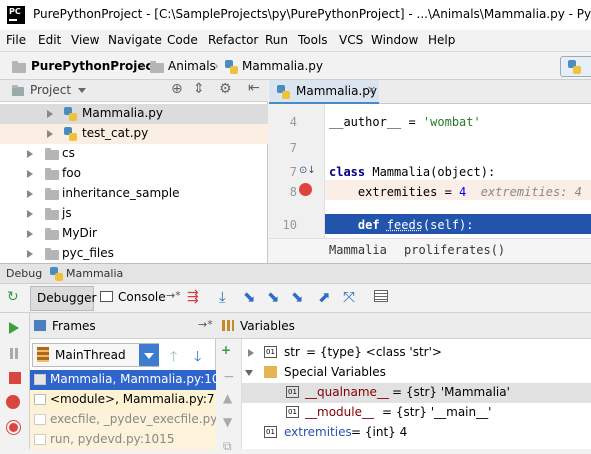 The width and height of the screenshot is (591, 454). What do you see at coordinates (63, 298) in the screenshot?
I see `tab-debugger: Debugger` at bounding box center [63, 298].